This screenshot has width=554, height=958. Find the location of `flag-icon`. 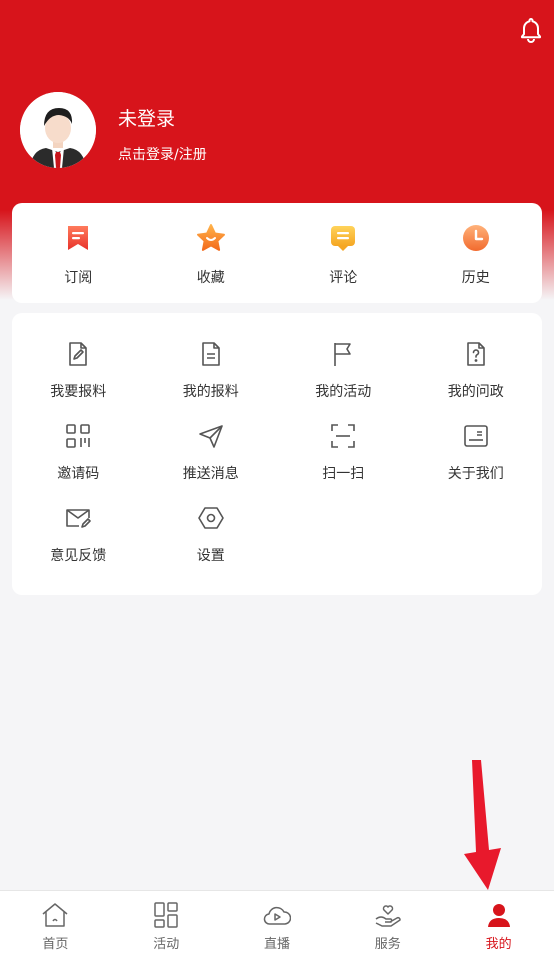

flag-icon is located at coordinates (343, 354).